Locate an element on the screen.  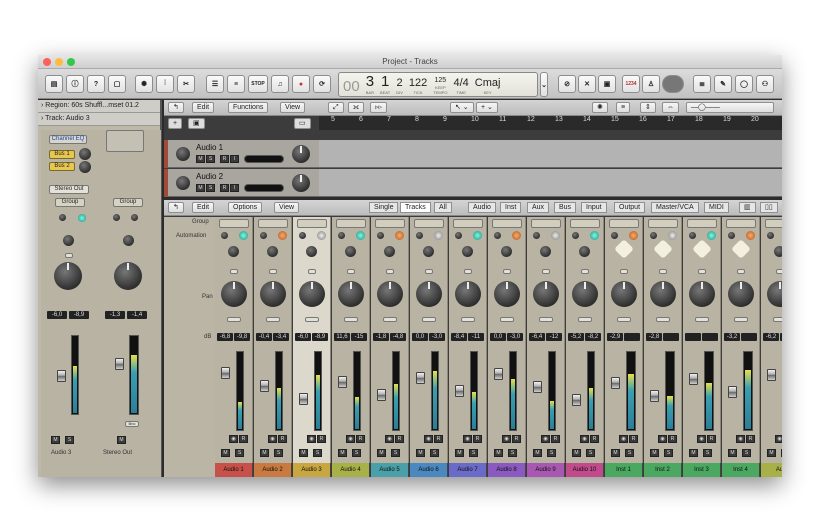
notepad-icon: ≡ is located at coordinates (236, 84).